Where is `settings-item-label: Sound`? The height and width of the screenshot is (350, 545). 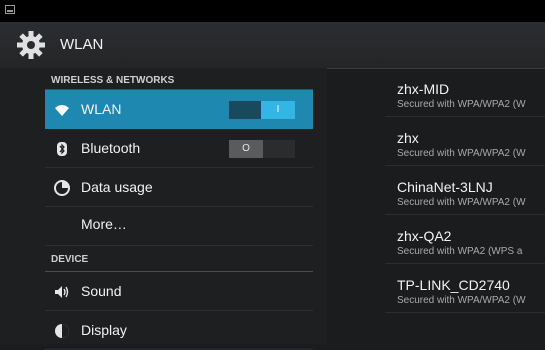 settings-item-label: Sound is located at coordinates (101, 291).